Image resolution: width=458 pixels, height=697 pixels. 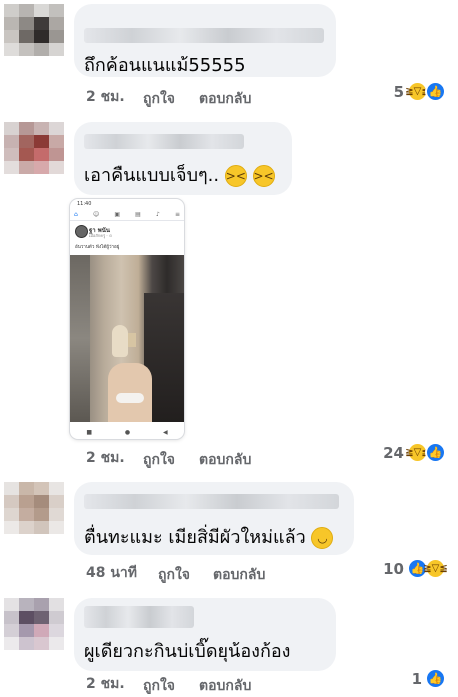 I want to click on reaction-summary: 24 ≧▽≦ 👍, so click(x=414, y=452).